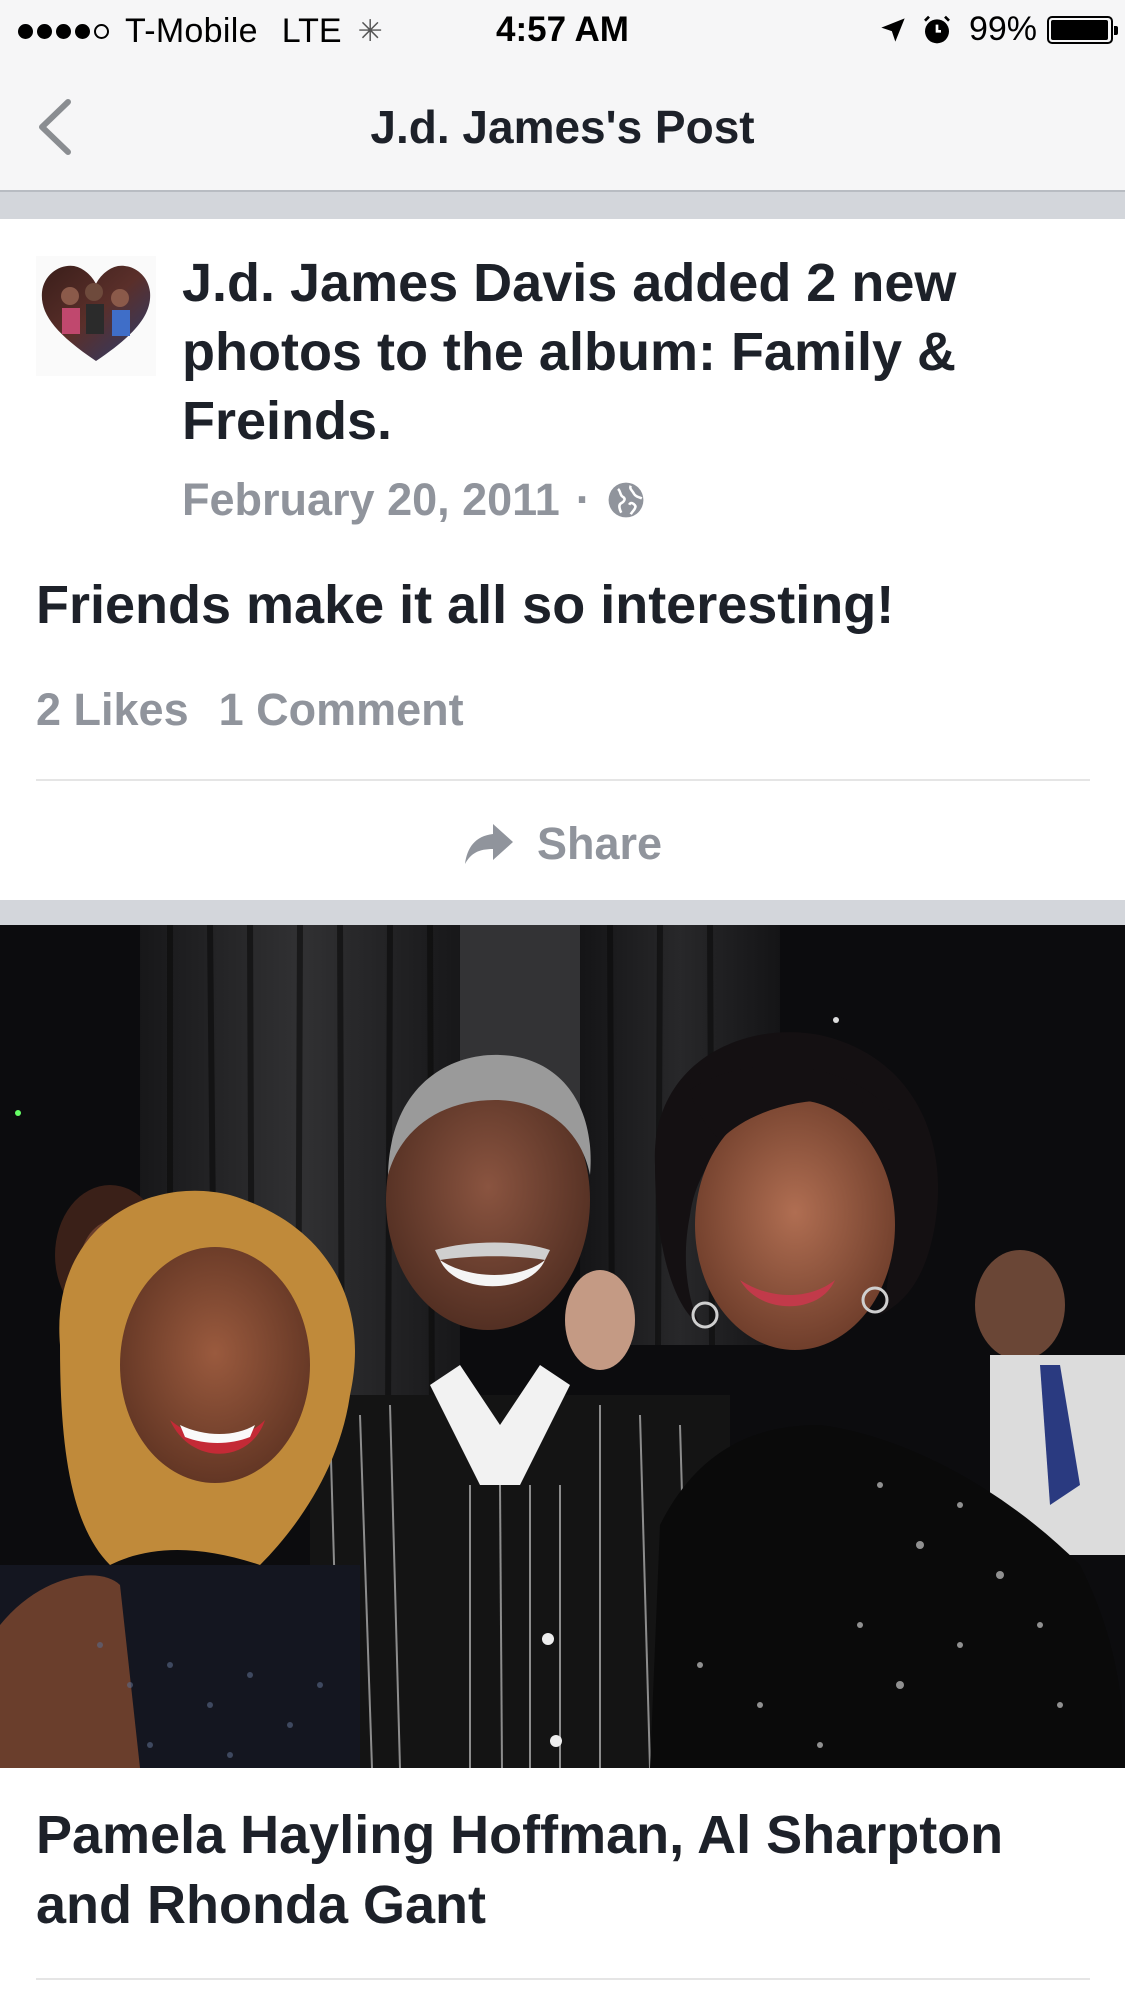  I want to click on location-arrow-icon, so click(893, 29).